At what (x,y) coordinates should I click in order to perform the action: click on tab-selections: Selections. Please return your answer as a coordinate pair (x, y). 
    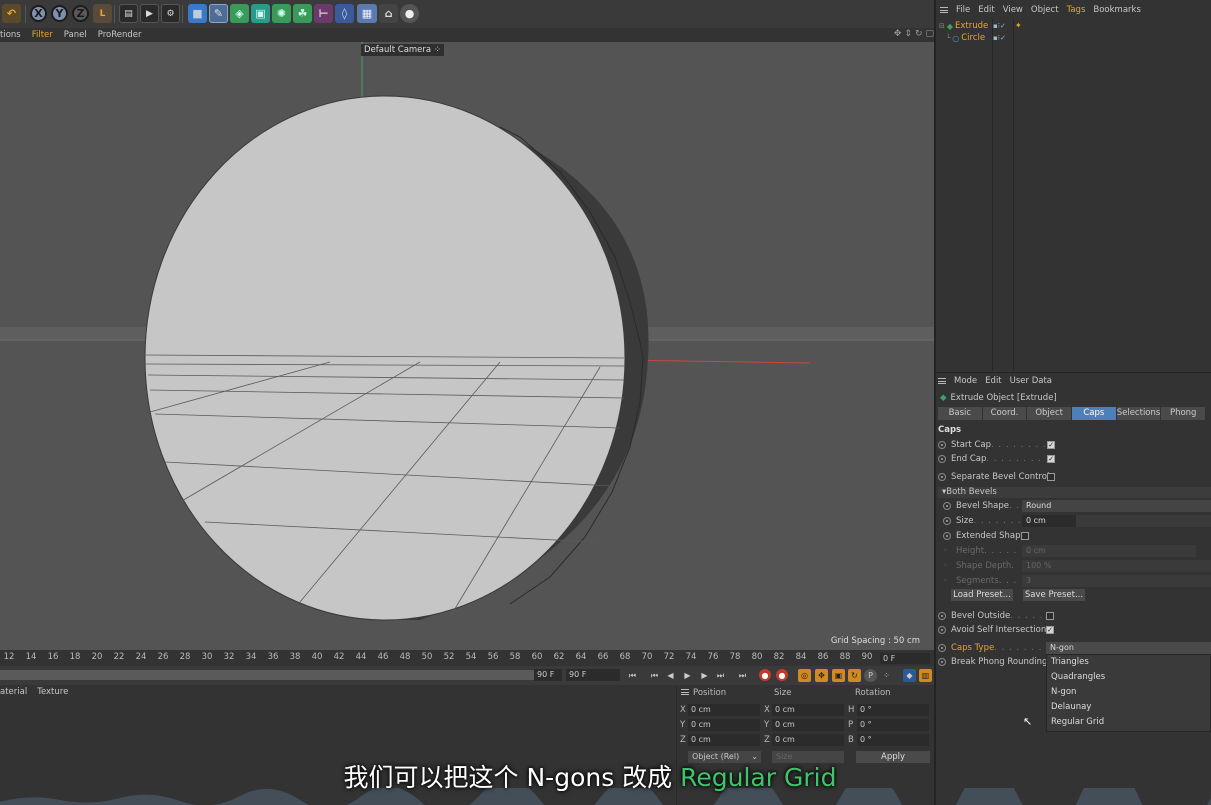
    Looking at the image, I should click on (1138, 413).